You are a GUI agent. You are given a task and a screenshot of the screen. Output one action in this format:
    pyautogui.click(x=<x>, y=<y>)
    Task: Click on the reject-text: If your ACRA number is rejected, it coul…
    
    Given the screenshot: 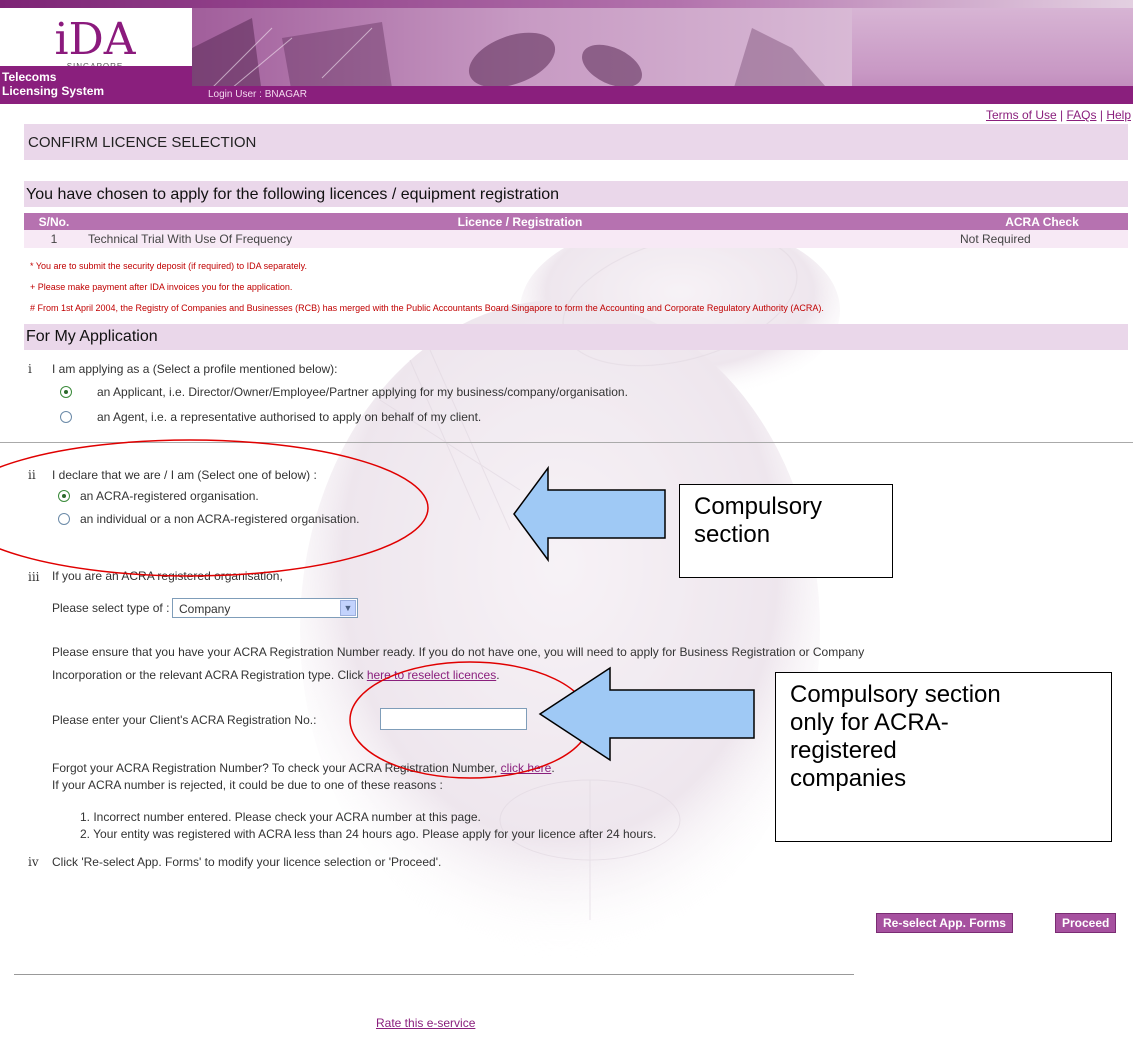 What is the action you would take?
    pyautogui.click(x=247, y=785)
    